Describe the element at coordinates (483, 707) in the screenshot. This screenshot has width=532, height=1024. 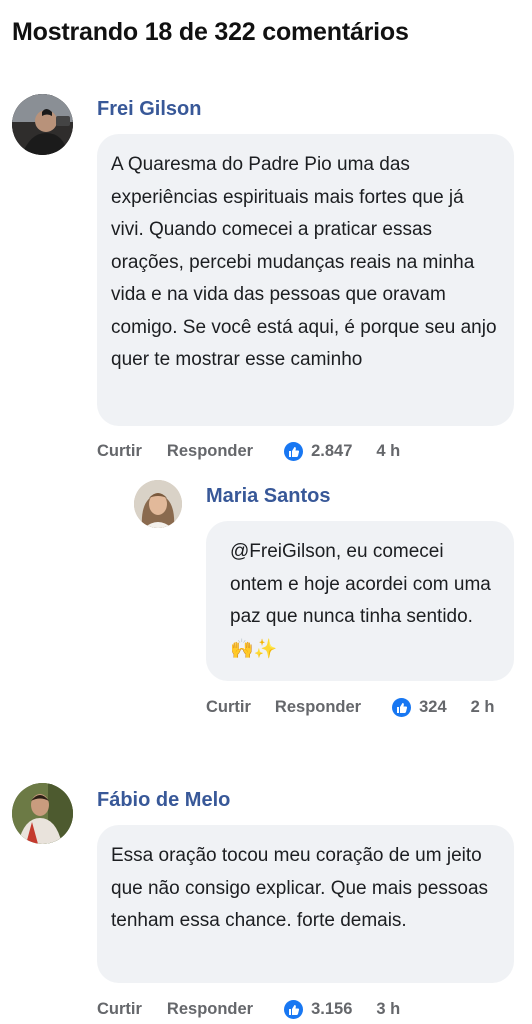
I see `comment-time: 2 h` at that location.